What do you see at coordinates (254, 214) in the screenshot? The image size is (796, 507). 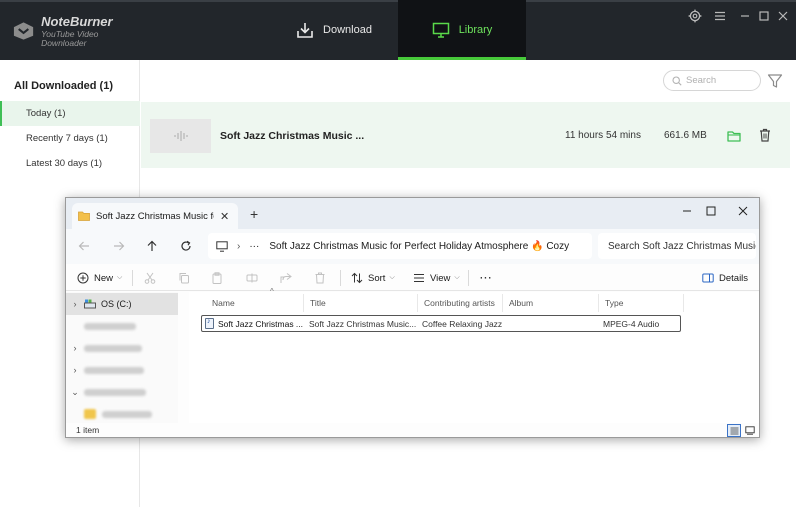 I see `new-tab-button: +` at bounding box center [254, 214].